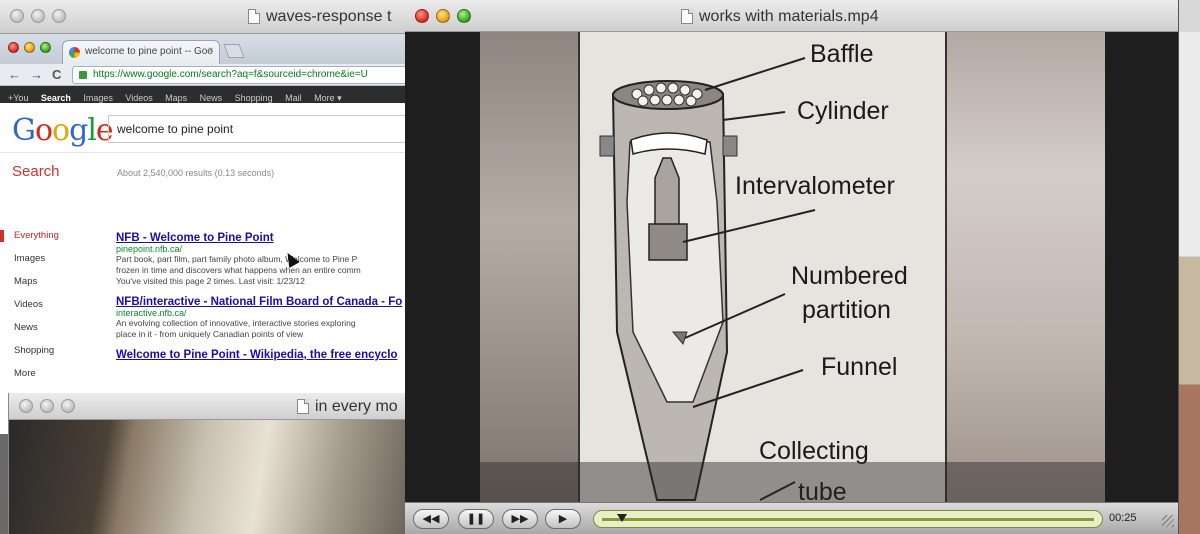  Describe the element at coordinates (141, 52) in the screenshot. I see `browser-tab: welcome to pine point -- Goo ×` at that location.